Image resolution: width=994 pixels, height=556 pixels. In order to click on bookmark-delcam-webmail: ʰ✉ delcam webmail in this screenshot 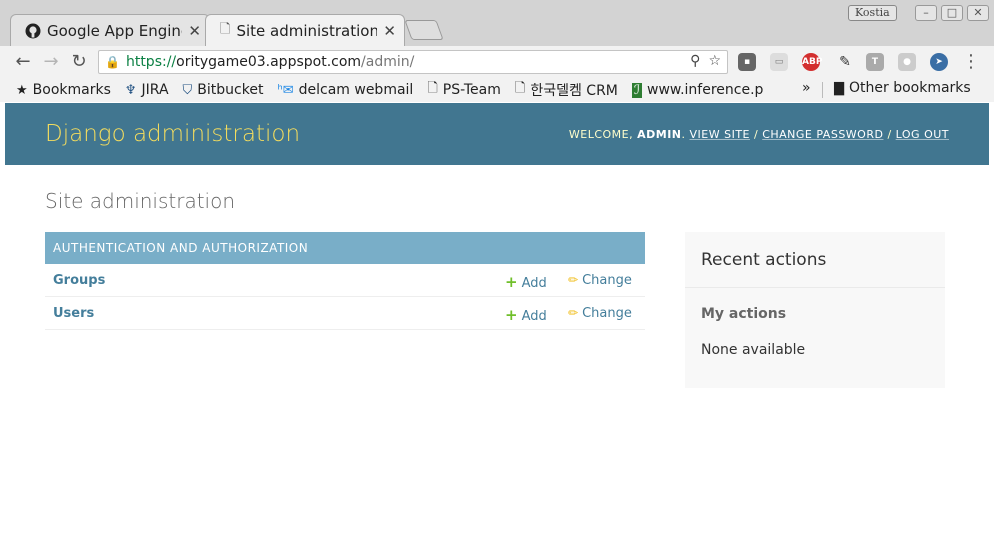, I will do `click(345, 90)`.